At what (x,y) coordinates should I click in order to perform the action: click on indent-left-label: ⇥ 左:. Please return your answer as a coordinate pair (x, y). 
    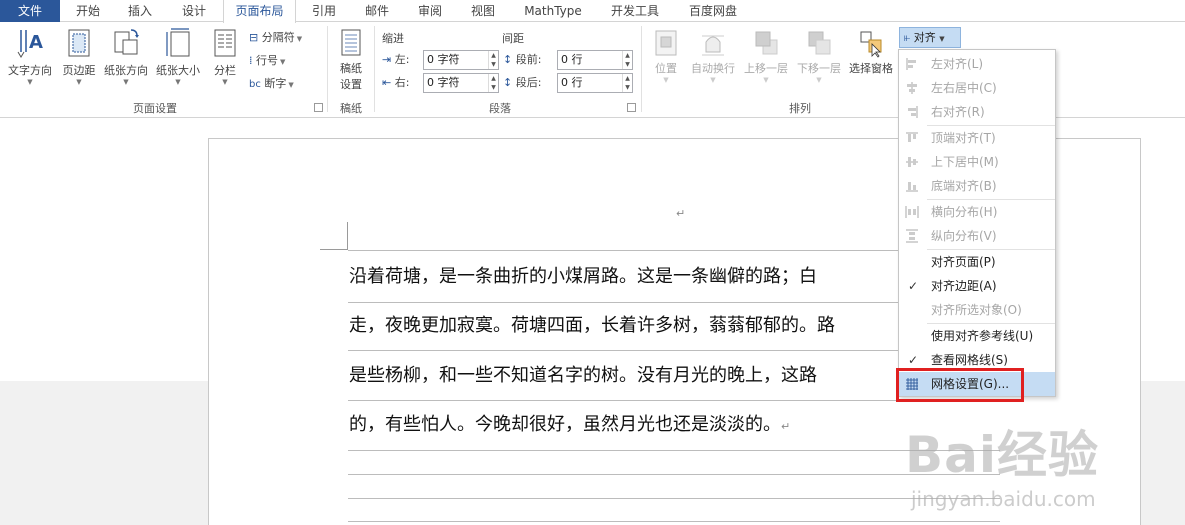
    Looking at the image, I should click on (395, 60).